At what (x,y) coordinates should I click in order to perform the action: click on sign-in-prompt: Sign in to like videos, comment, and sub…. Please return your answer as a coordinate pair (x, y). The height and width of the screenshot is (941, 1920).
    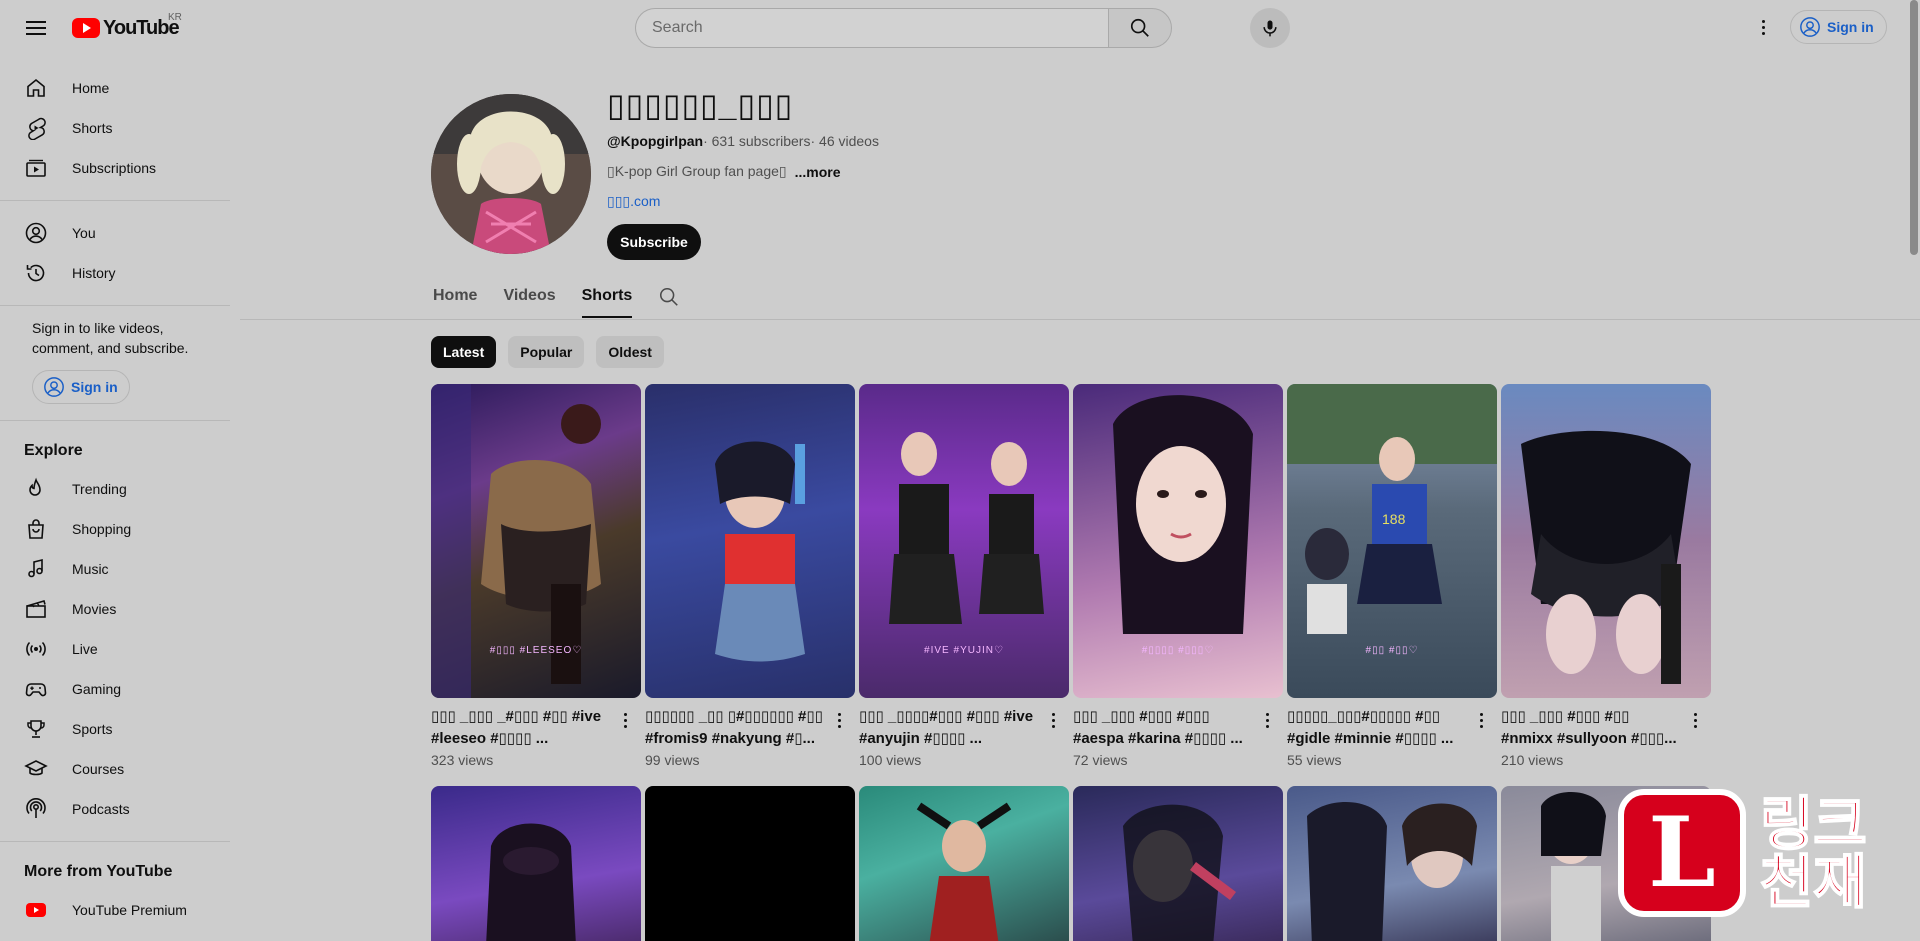
    Looking at the image, I should click on (110, 338).